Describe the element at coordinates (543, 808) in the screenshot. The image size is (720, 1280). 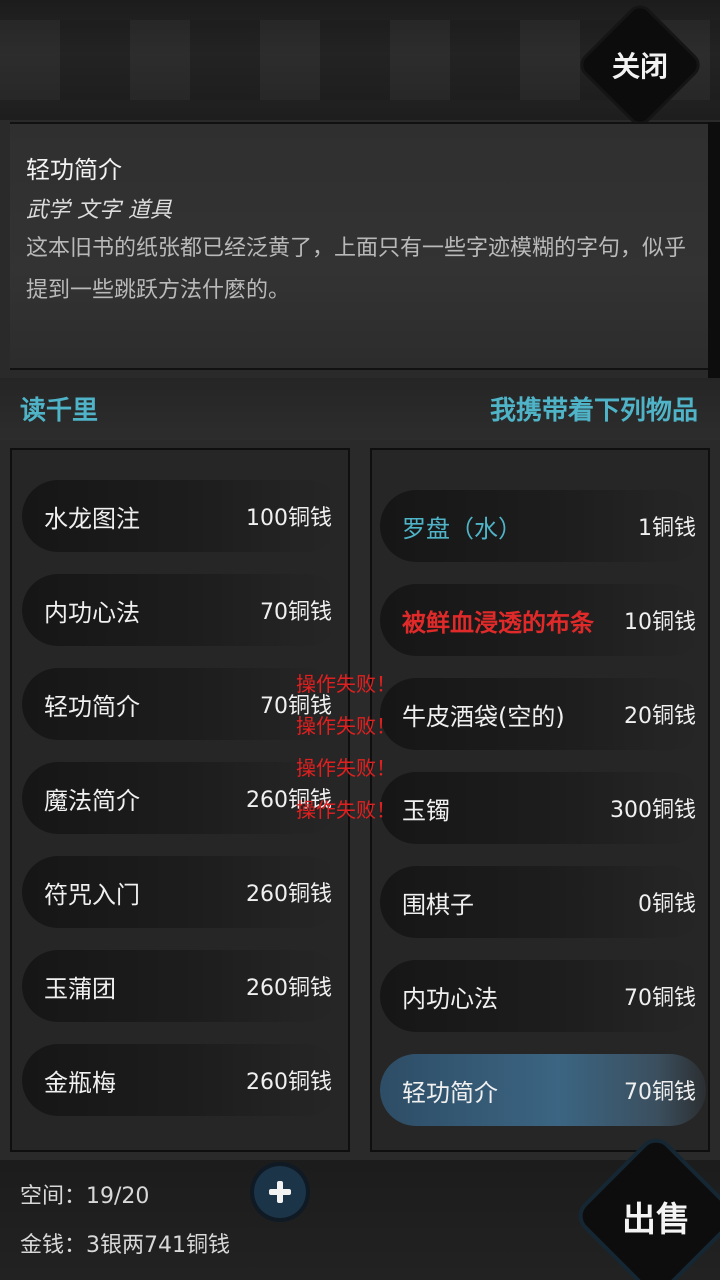
I see `inventory-item-row: 玉镯 300铜钱` at that location.